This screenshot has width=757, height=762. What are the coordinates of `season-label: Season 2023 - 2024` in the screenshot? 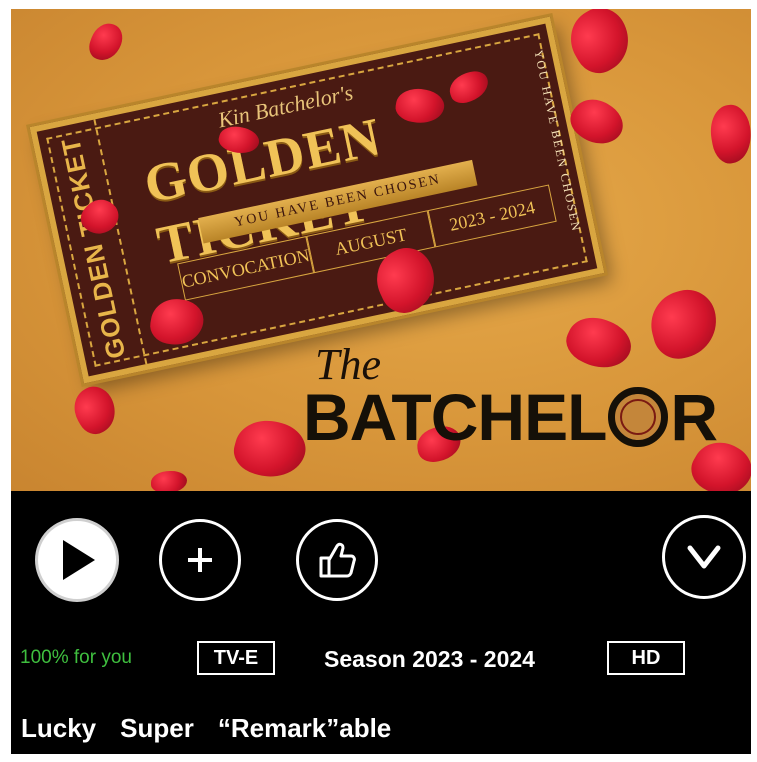 It's located at (429, 659).